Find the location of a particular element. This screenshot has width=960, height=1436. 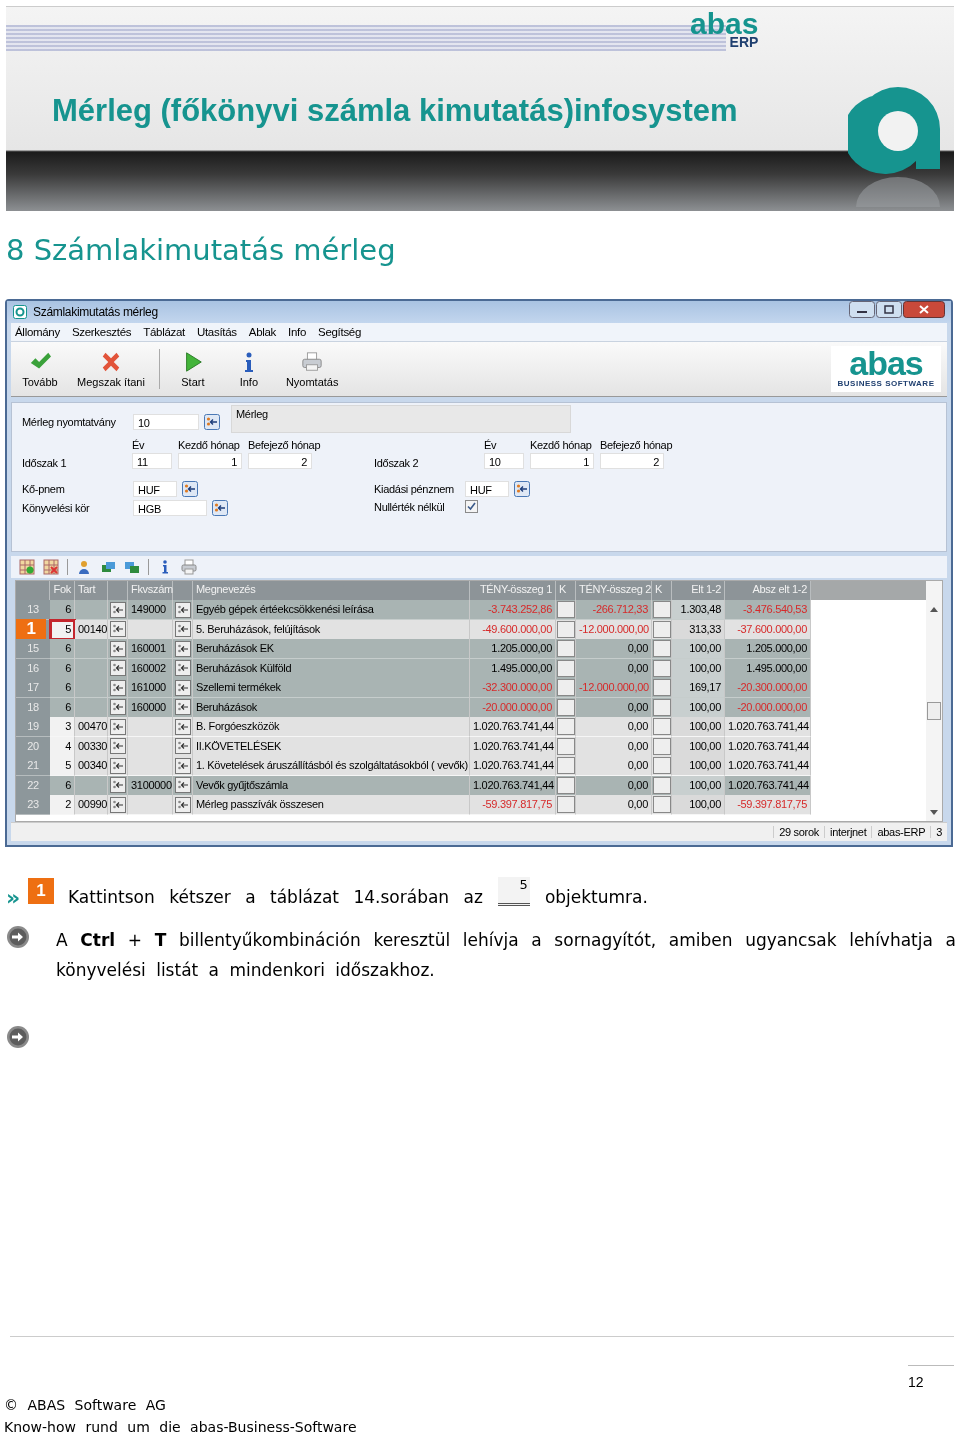

menu-item: Szerkesztés is located at coordinates (101, 332).